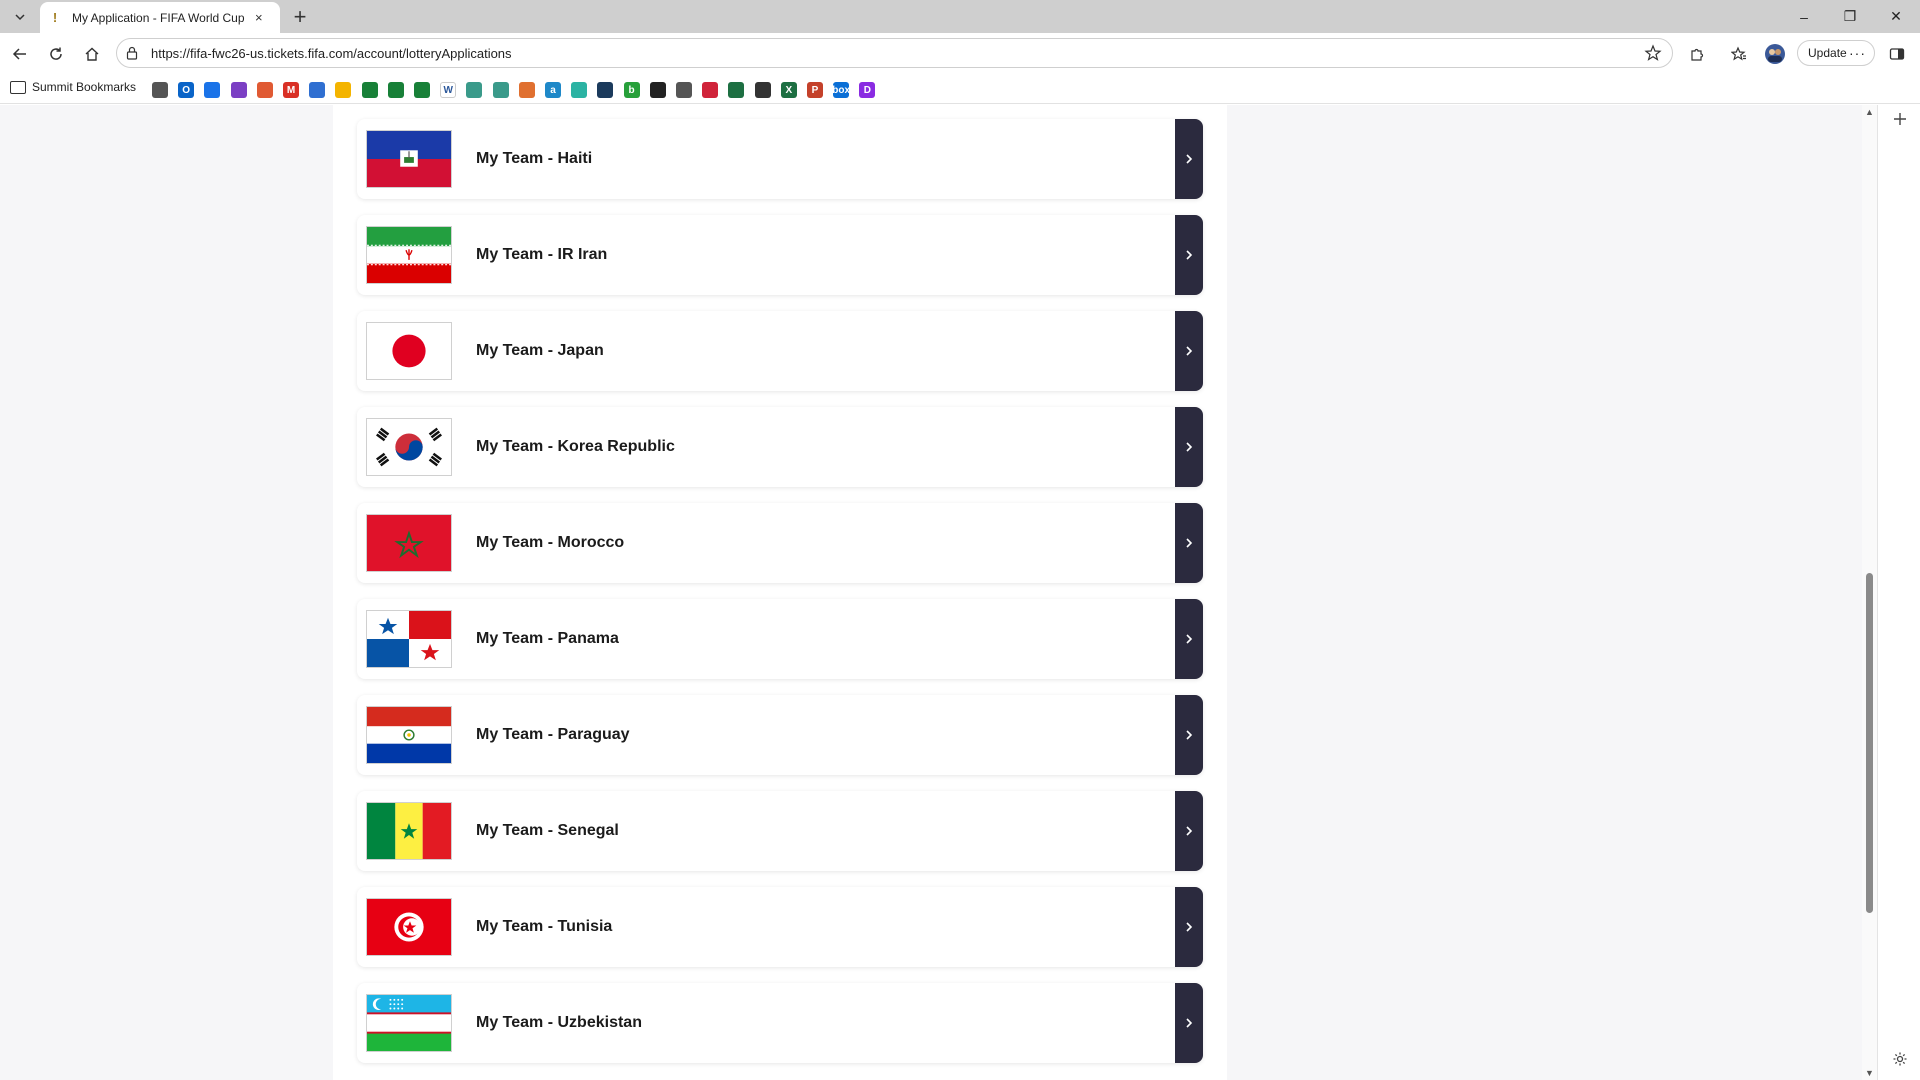  Describe the element at coordinates (1897, 54) in the screenshot. I see `sidebar-toggle-button` at that location.